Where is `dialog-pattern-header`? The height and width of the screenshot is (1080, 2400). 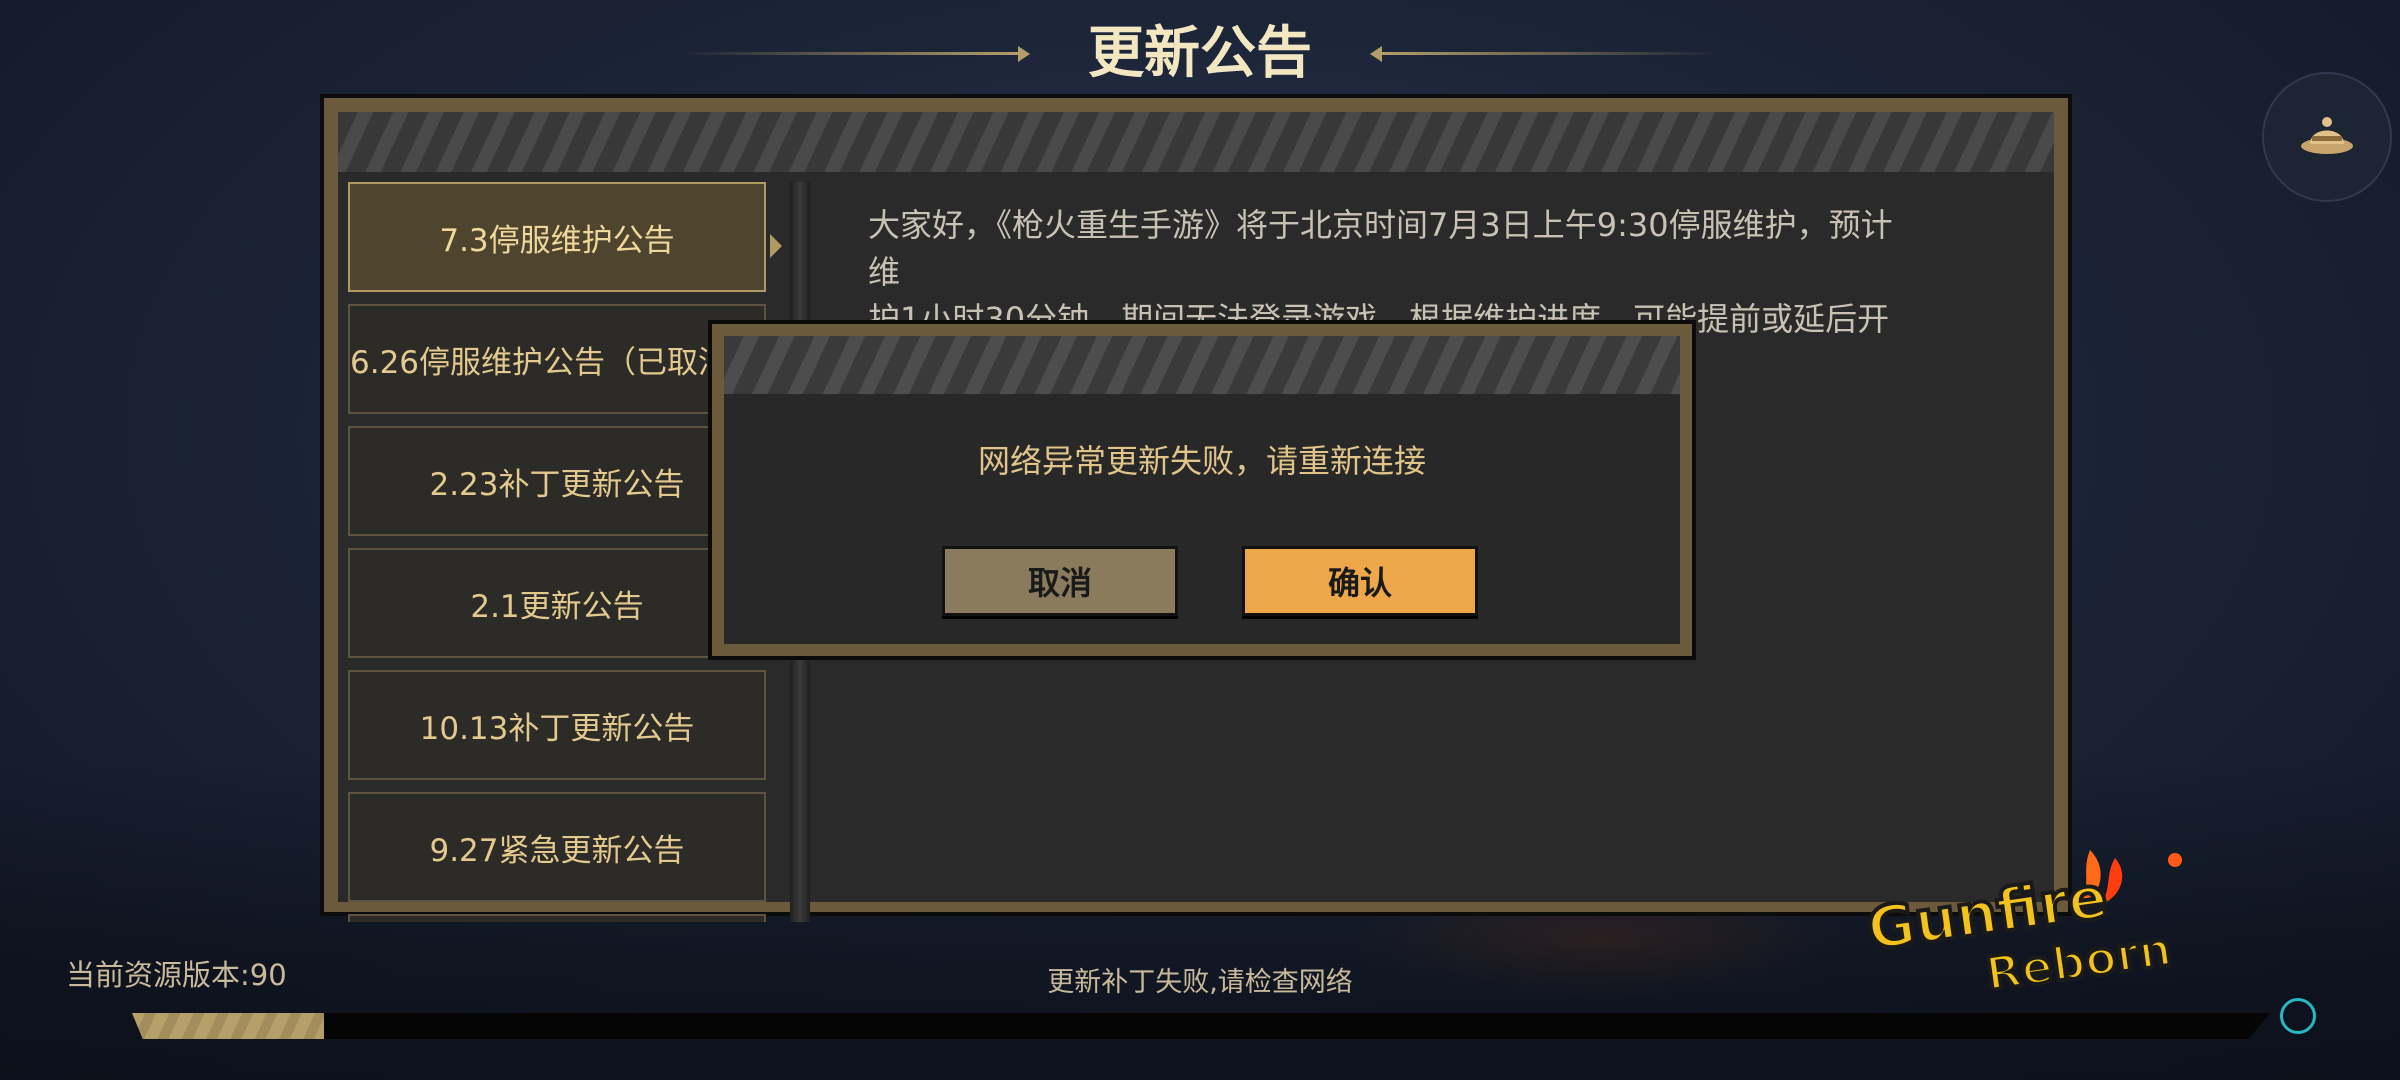
dialog-pattern-header is located at coordinates (1202, 365).